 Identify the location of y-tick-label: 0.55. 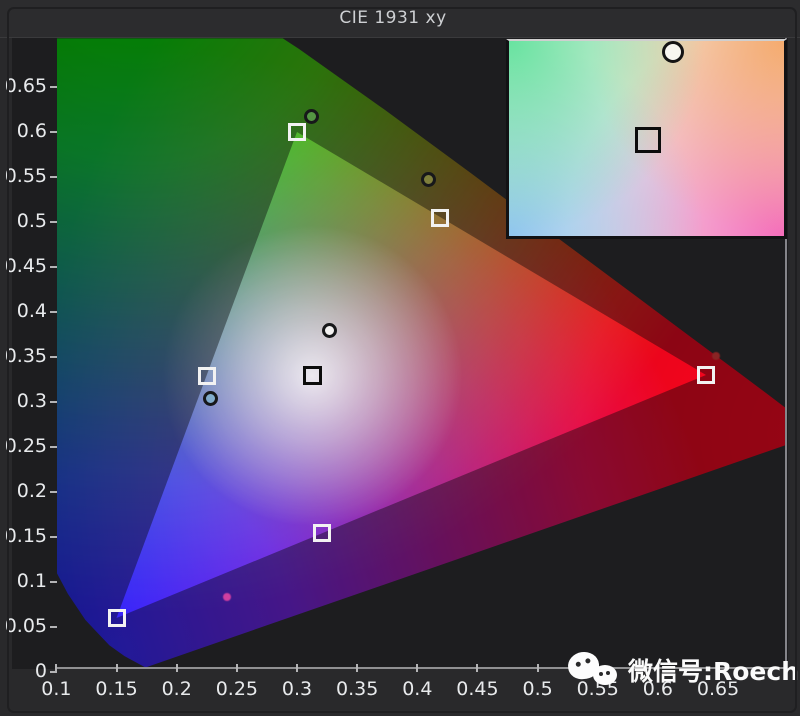
(25, 176).